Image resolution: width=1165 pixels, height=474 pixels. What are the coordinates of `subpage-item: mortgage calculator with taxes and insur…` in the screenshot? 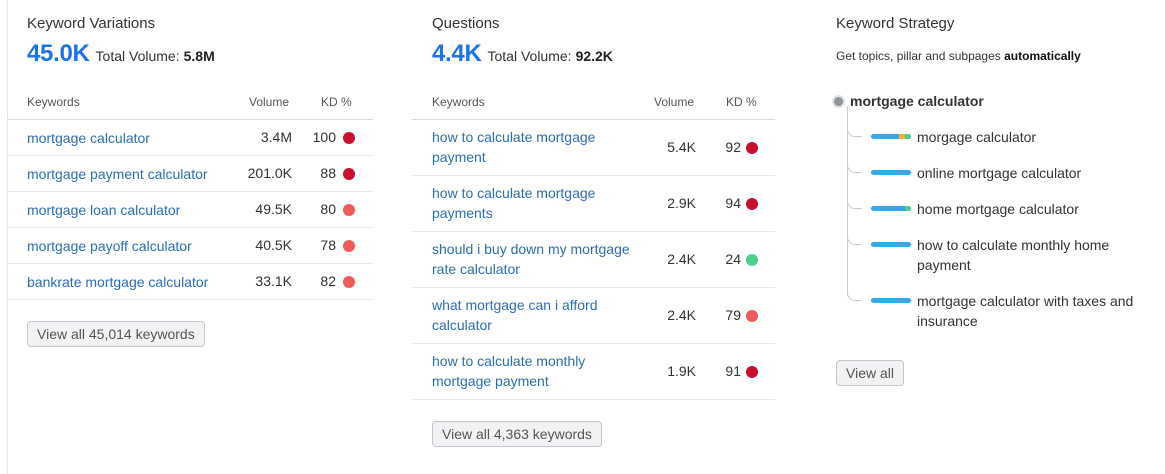 It's located at (1014, 311).